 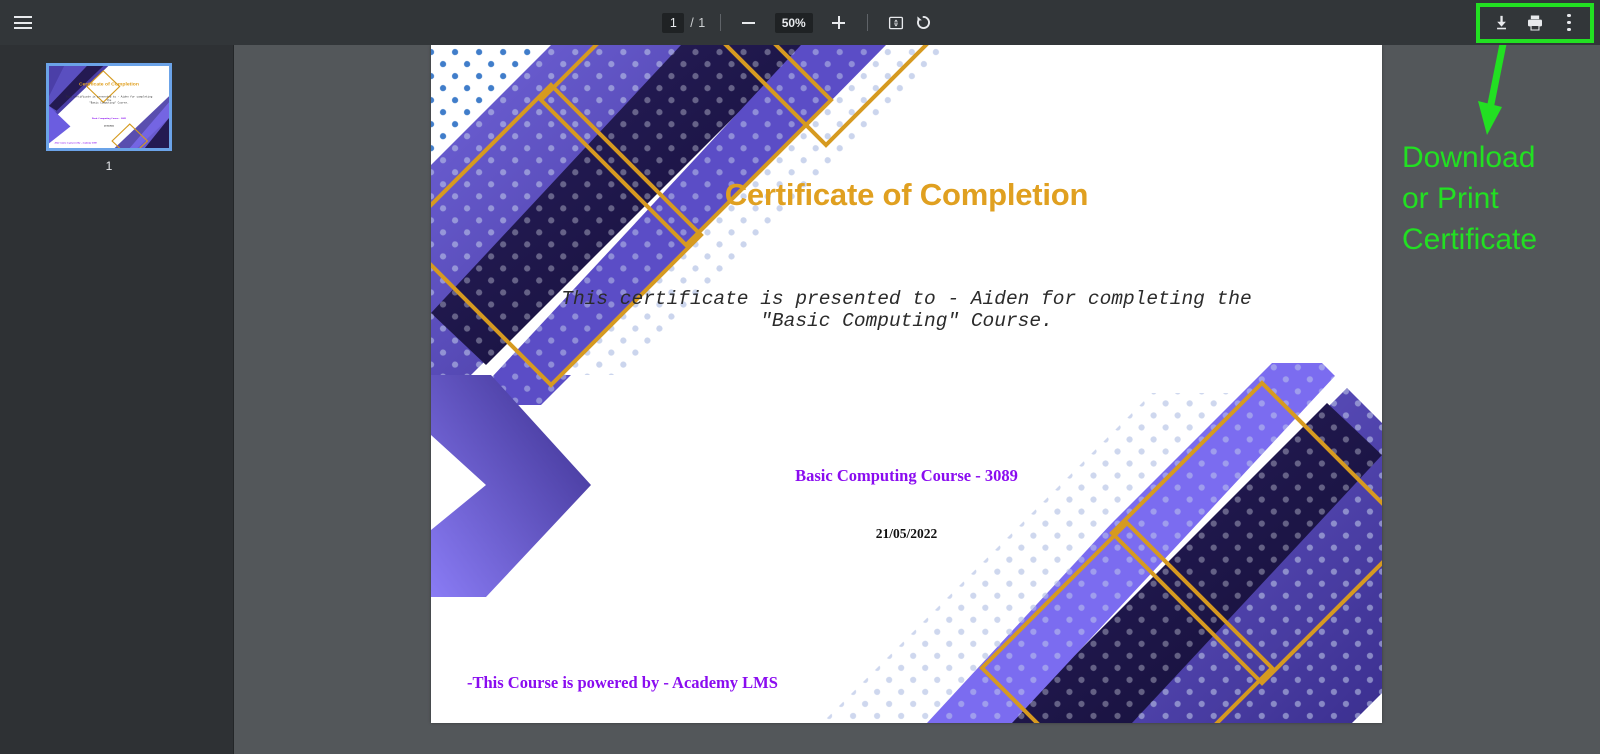 What do you see at coordinates (793, 22) in the screenshot?
I see `zoom-level-display: 50%` at bounding box center [793, 22].